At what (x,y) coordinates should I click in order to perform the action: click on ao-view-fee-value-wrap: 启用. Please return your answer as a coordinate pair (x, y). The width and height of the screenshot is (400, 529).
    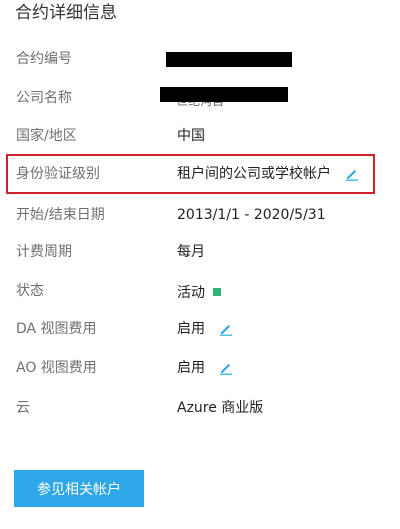
    Looking at the image, I should click on (205, 368).